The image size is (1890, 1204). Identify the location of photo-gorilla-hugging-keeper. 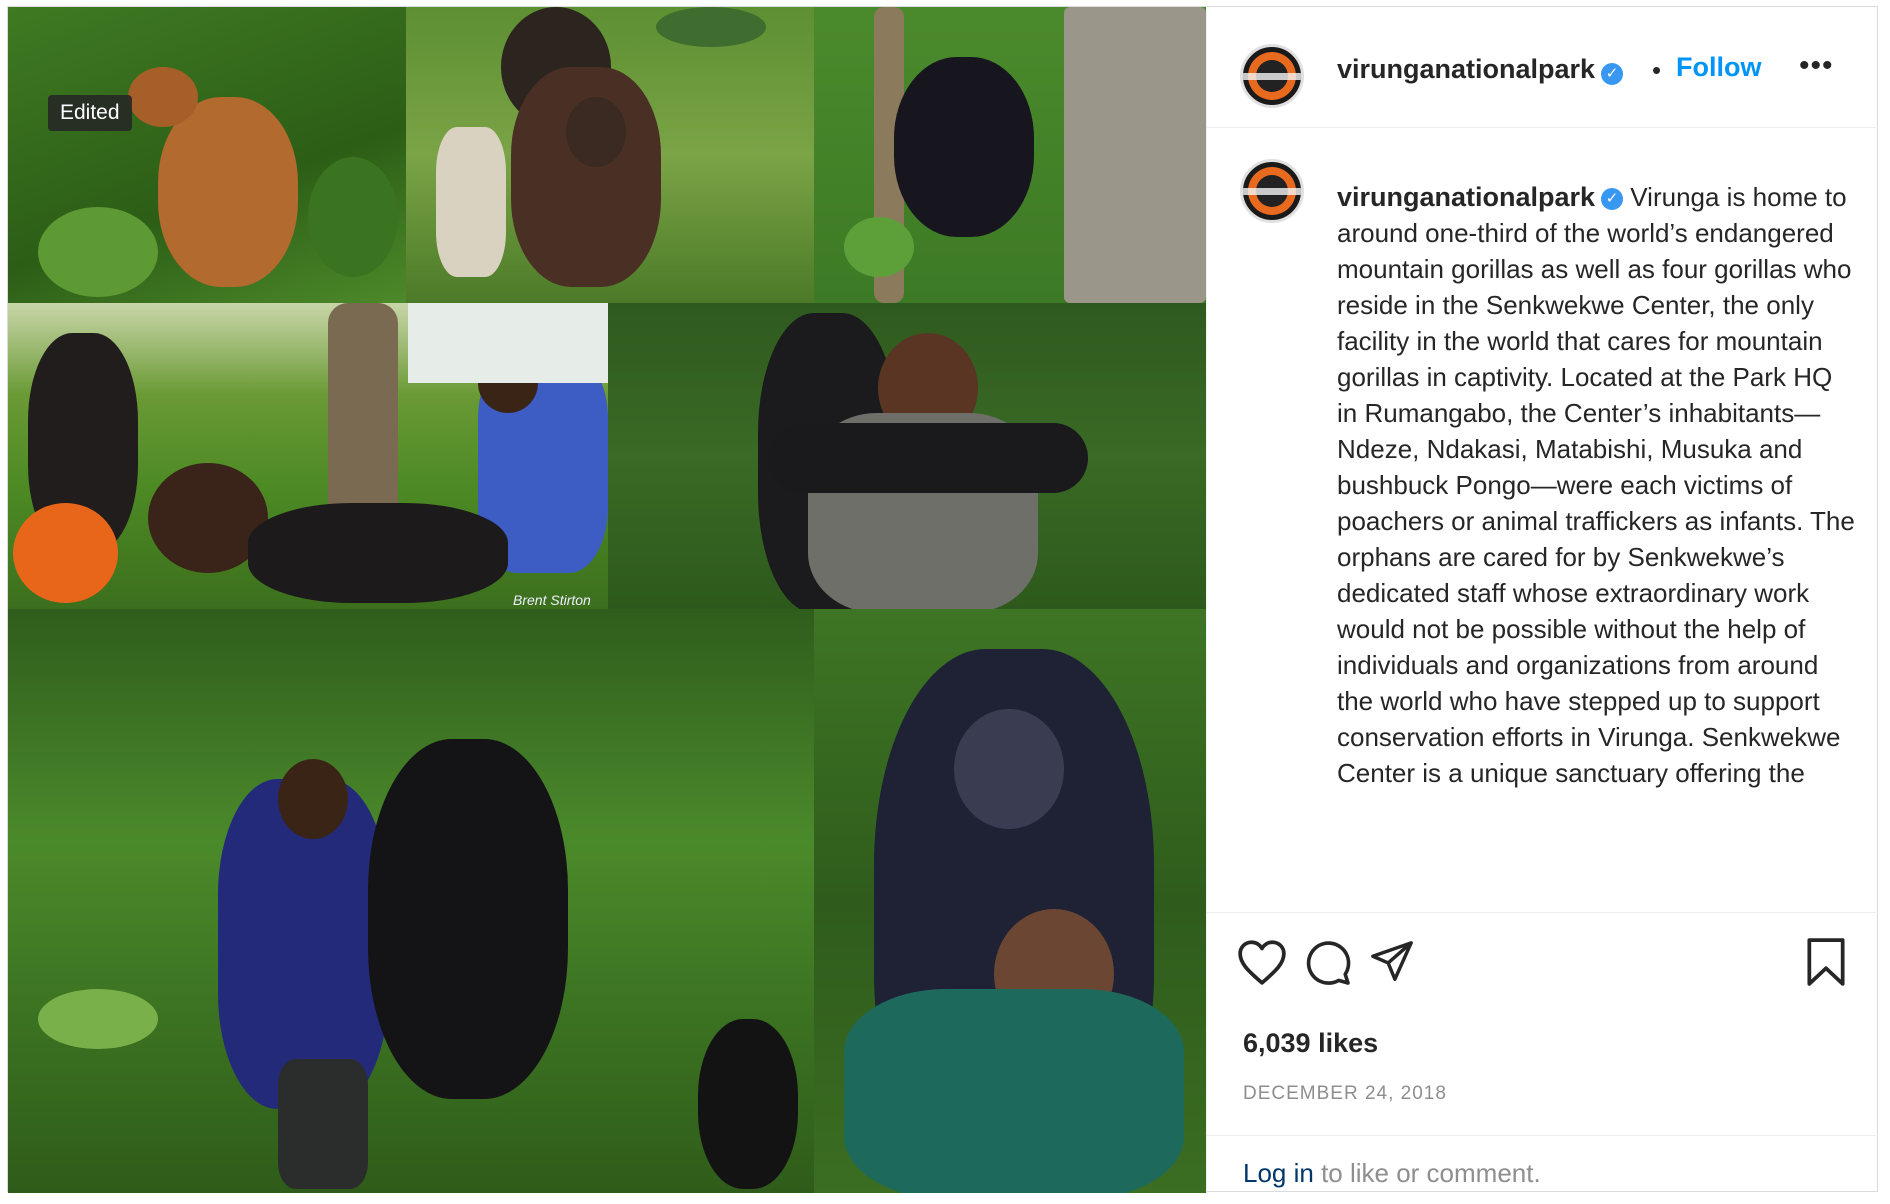
(907, 456).